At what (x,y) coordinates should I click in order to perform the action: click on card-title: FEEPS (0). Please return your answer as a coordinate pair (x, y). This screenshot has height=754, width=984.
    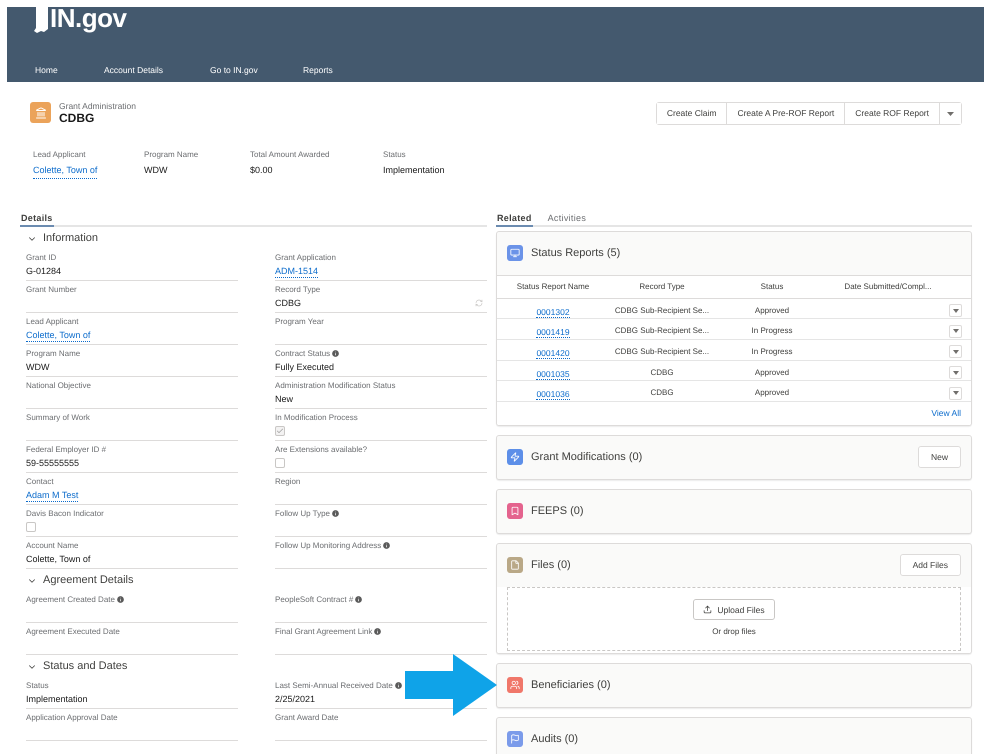
    Looking at the image, I should click on (746, 511).